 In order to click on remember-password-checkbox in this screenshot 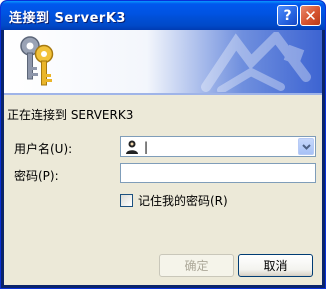, I will do `click(126, 200)`.